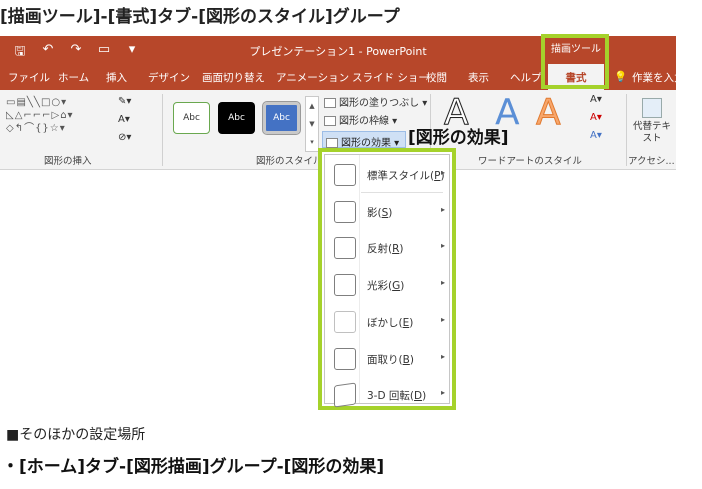 This screenshot has height=489, width=702. What do you see at coordinates (478, 77) in the screenshot?
I see `tab-view: 表示` at bounding box center [478, 77].